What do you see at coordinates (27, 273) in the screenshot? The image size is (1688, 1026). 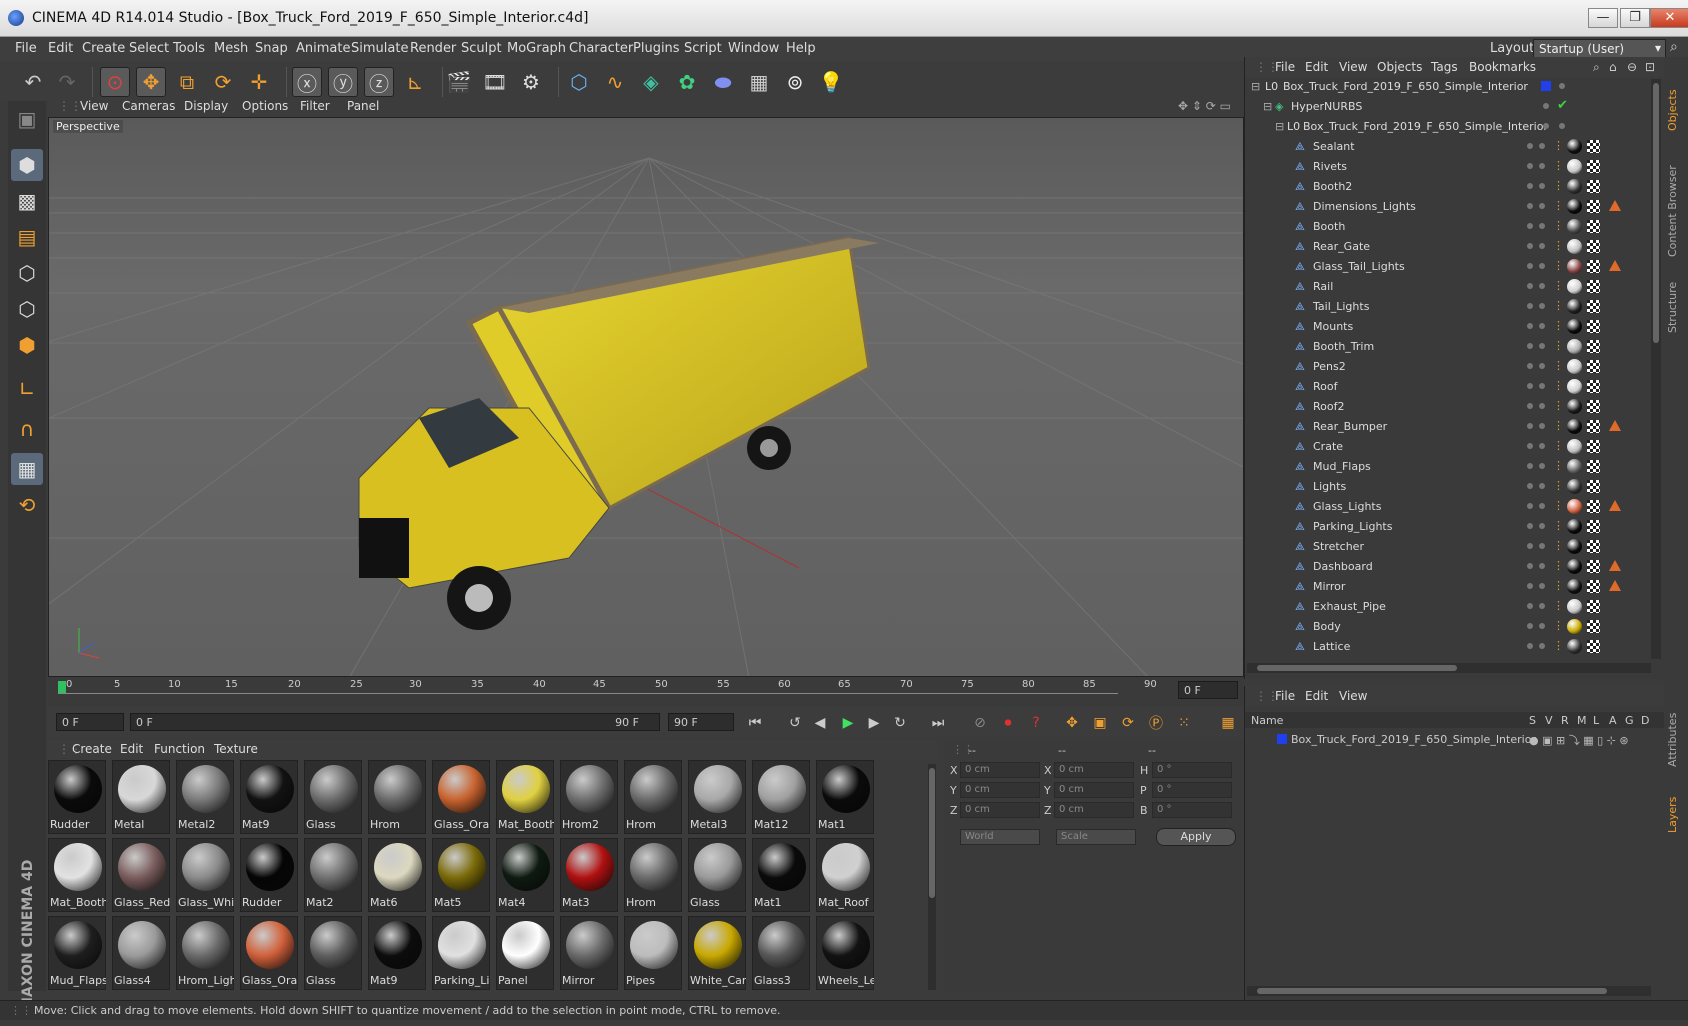 I see `points-mode-icon: ⬡` at bounding box center [27, 273].